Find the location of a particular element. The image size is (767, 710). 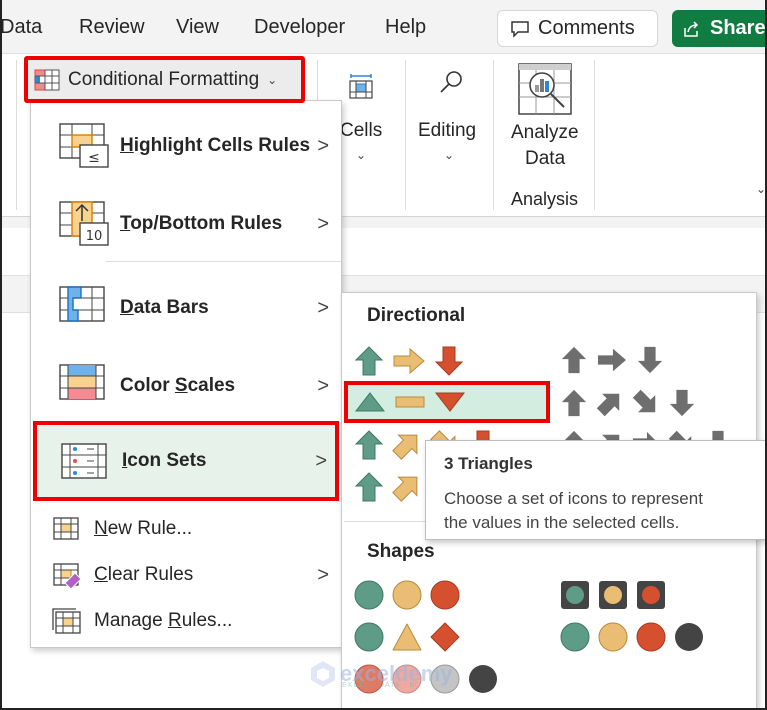

icon-set-3-arrows-gray is located at coordinates (612, 360).